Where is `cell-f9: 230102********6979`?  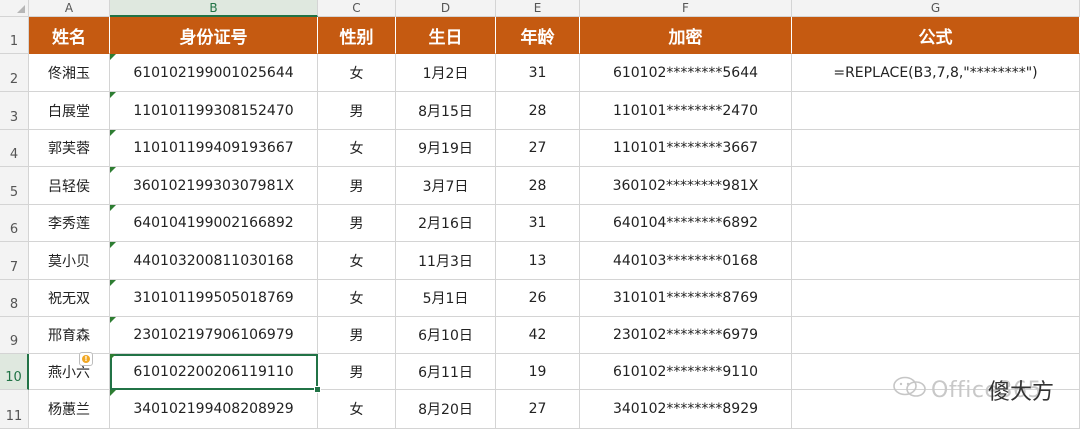 cell-f9: 230102********6979 is located at coordinates (686, 335).